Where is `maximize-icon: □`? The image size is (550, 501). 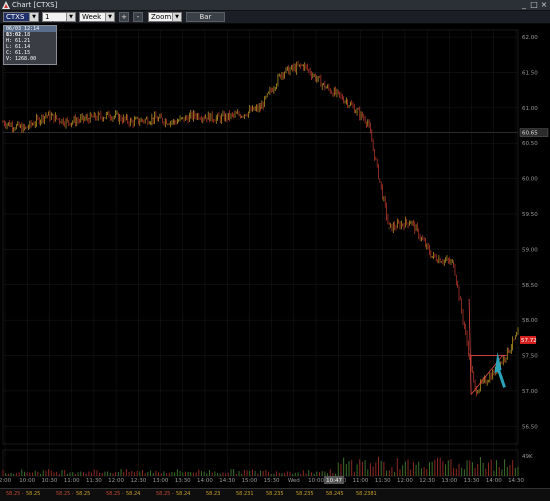 maximize-icon: □ is located at coordinates (534, 5).